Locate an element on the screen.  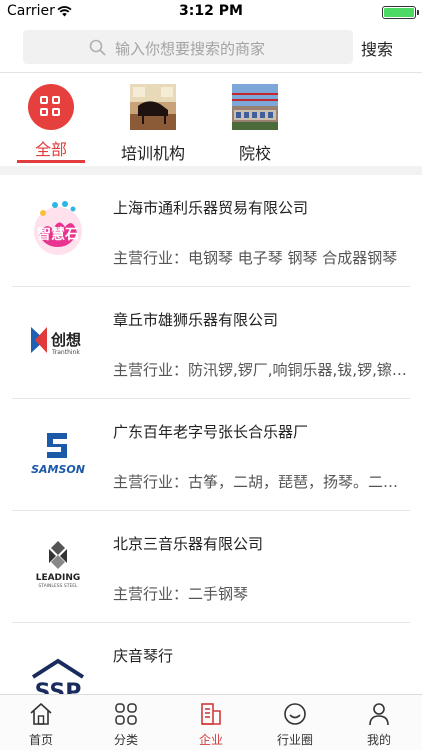
tranthink-logo-icon: 创想 Tranthink is located at coordinates (56, 341).